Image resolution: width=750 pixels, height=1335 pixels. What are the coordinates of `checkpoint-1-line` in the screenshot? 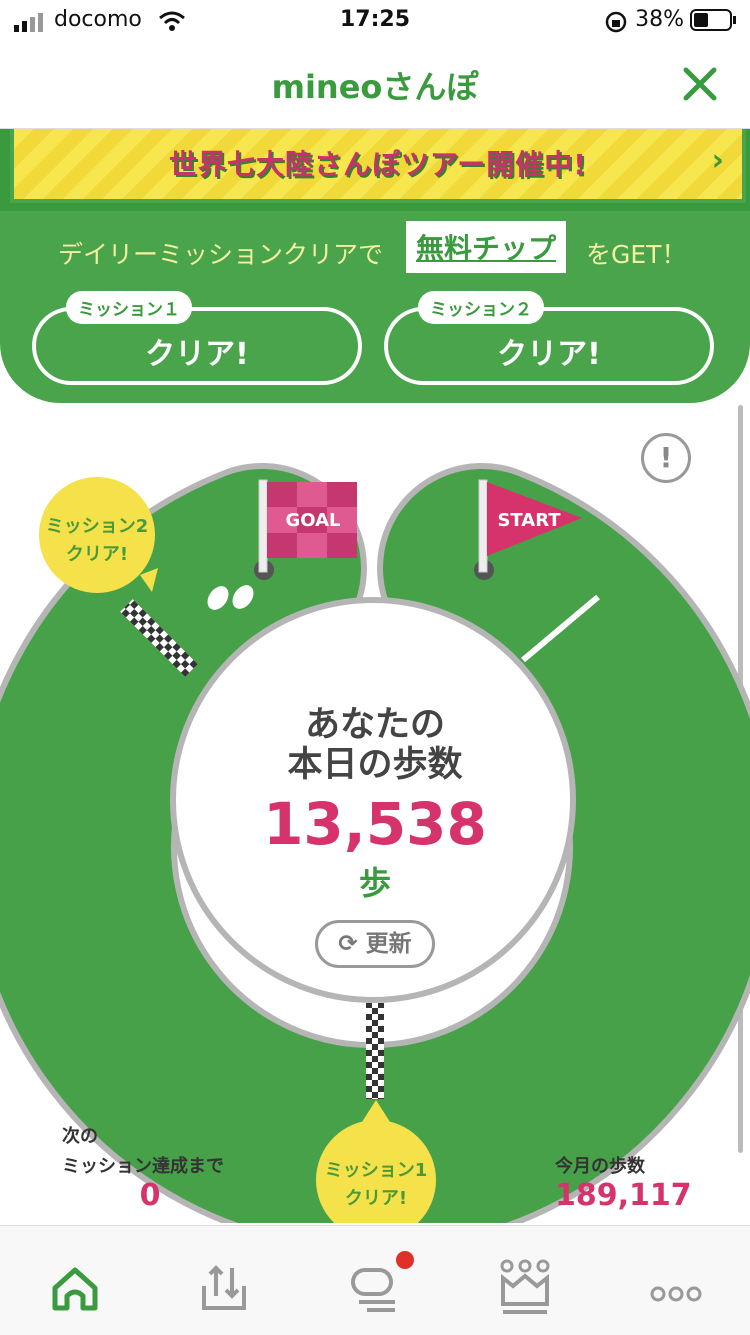 It's located at (375, 1051).